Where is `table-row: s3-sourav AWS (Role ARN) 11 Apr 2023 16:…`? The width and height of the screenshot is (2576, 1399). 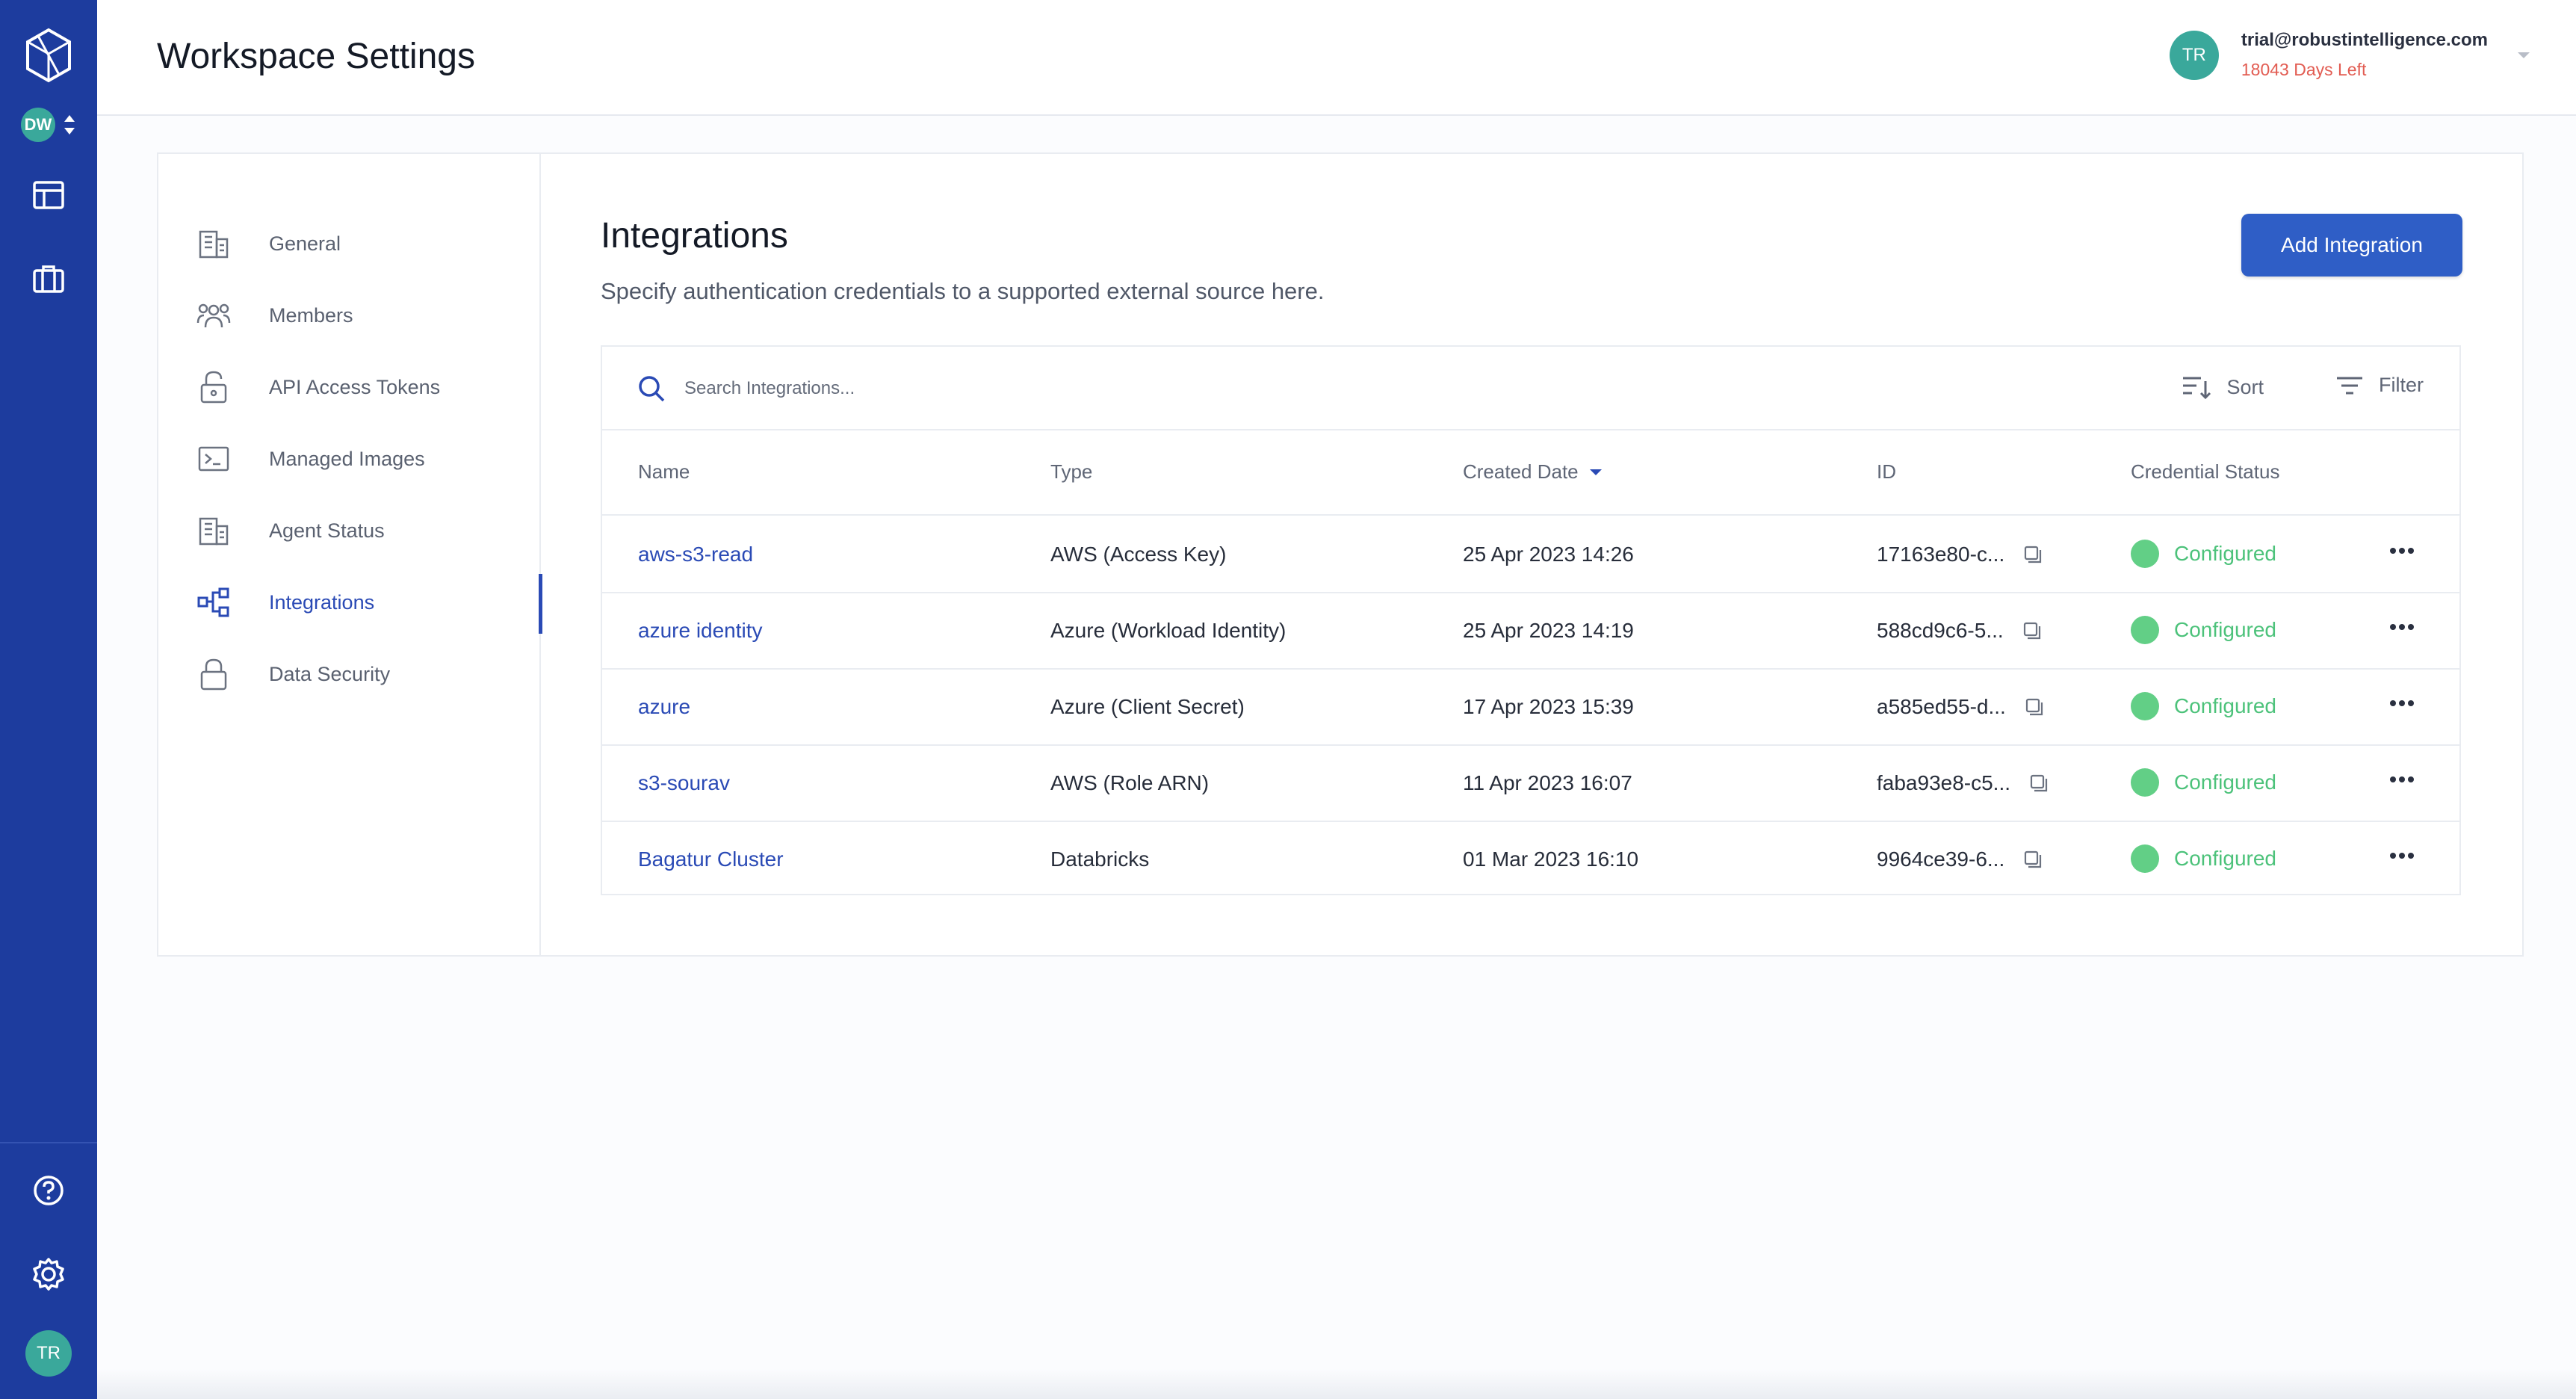 table-row: s3-sourav AWS (Role ARN) 11 Apr 2023 16:… is located at coordinates (1530, 784).